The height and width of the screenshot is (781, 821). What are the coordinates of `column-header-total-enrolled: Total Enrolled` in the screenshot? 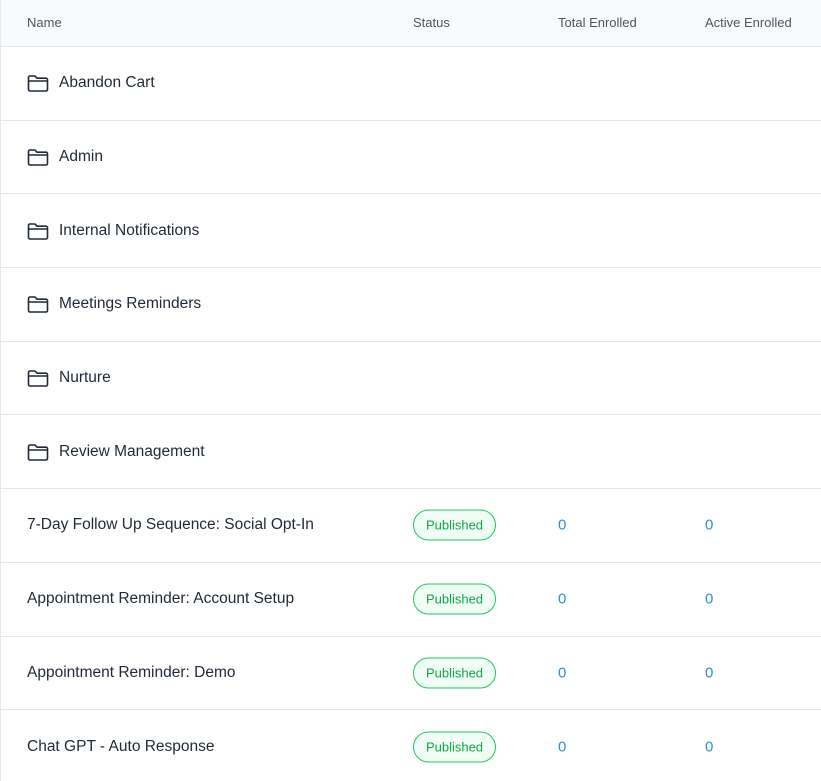 It's located at (597, 22).